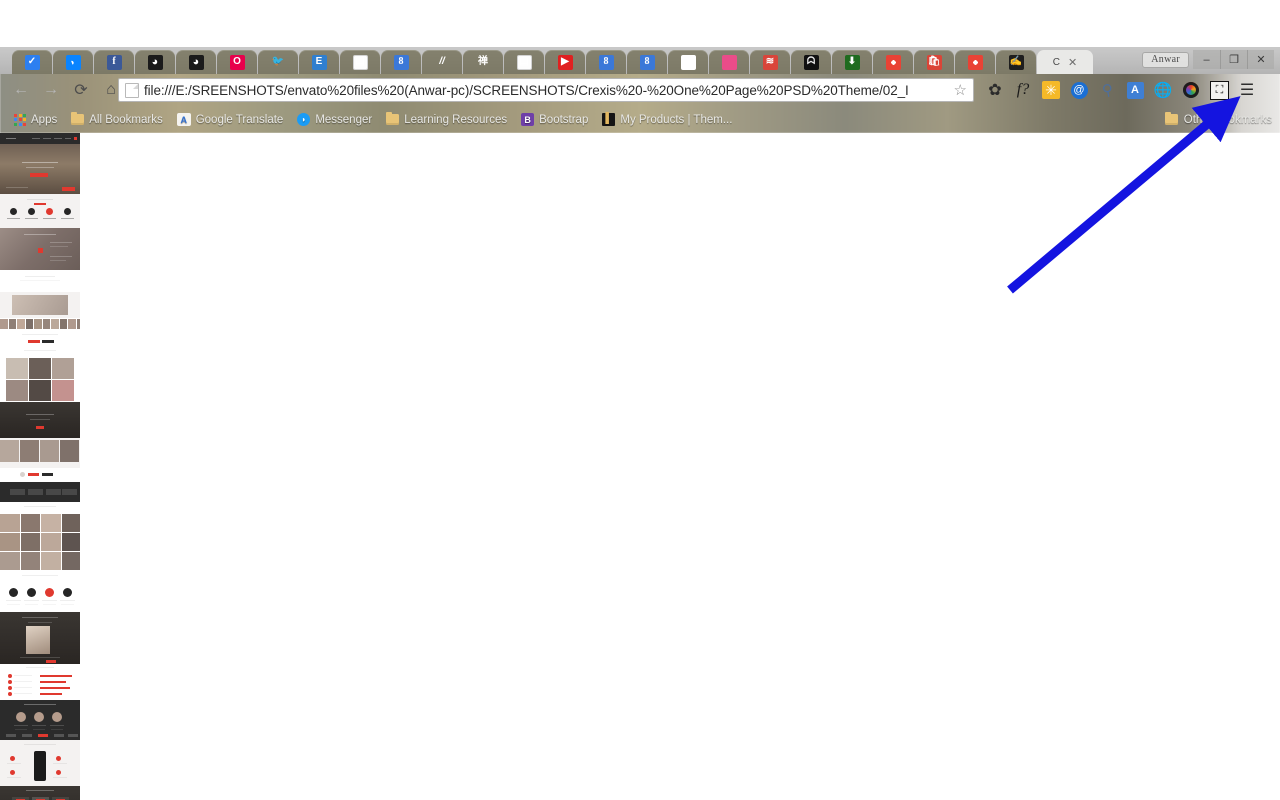 This screenshot has width=1280, height=800. Describe the element at coordinates (40, 508) in the screenshot. I see `thumb-section-gallery-heading` at that location.